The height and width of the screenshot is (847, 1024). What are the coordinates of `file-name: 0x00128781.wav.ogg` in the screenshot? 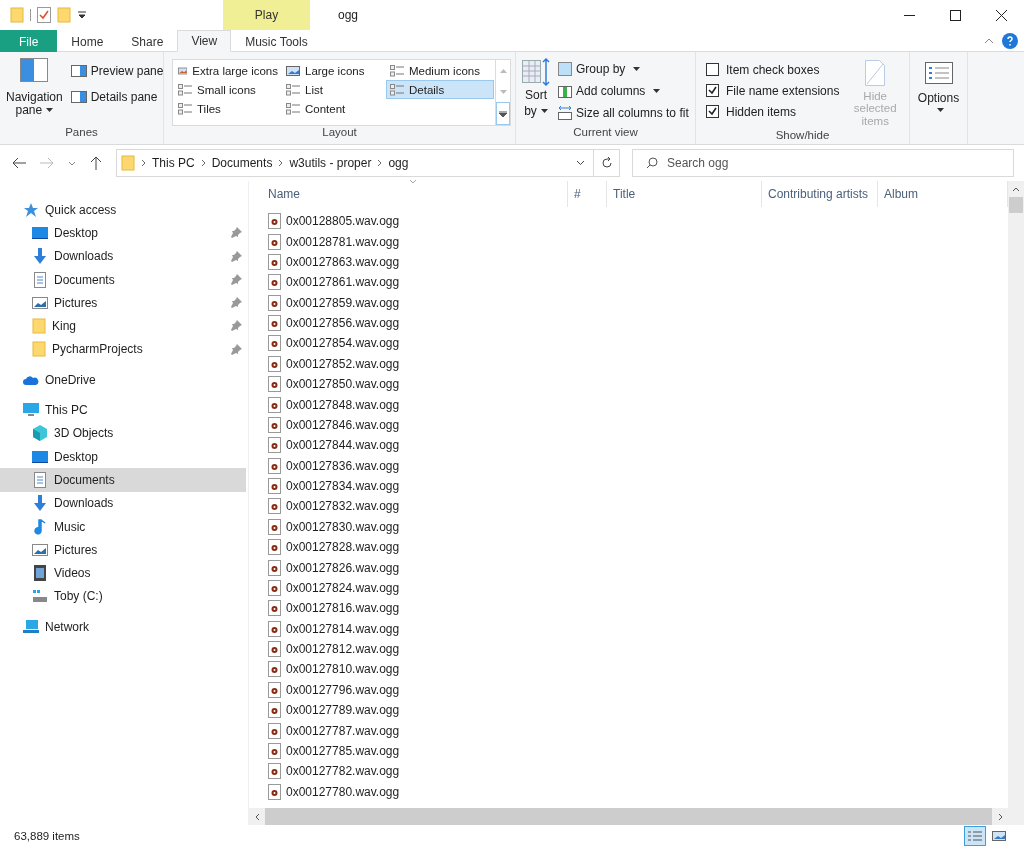 It's located at (343, 241).